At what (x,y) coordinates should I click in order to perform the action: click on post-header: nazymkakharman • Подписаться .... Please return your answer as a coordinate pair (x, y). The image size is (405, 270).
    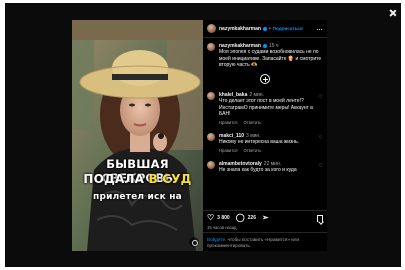
    Looking at the image, I should click on (265, 29).